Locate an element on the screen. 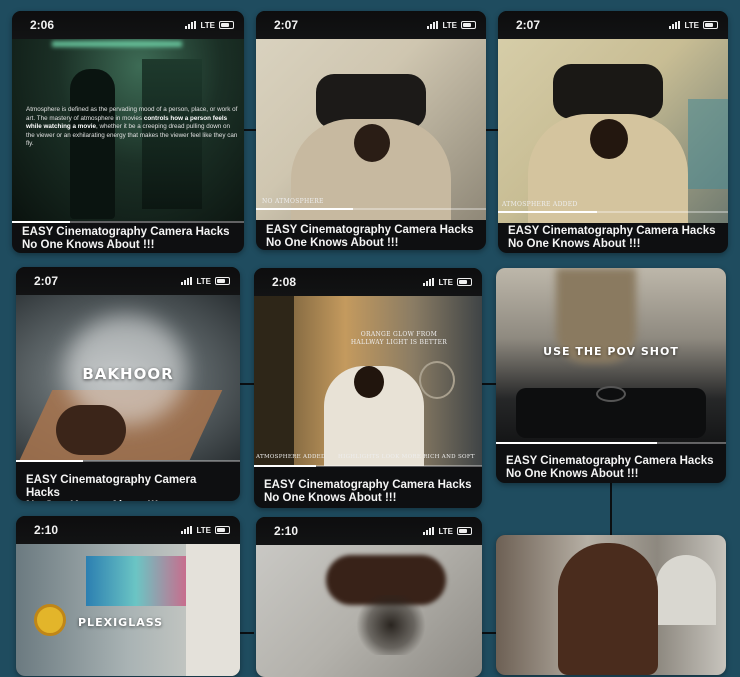 Image resolution: width=740 pixels, height=677 pixels. window-light is located at coordinates (708, 144).